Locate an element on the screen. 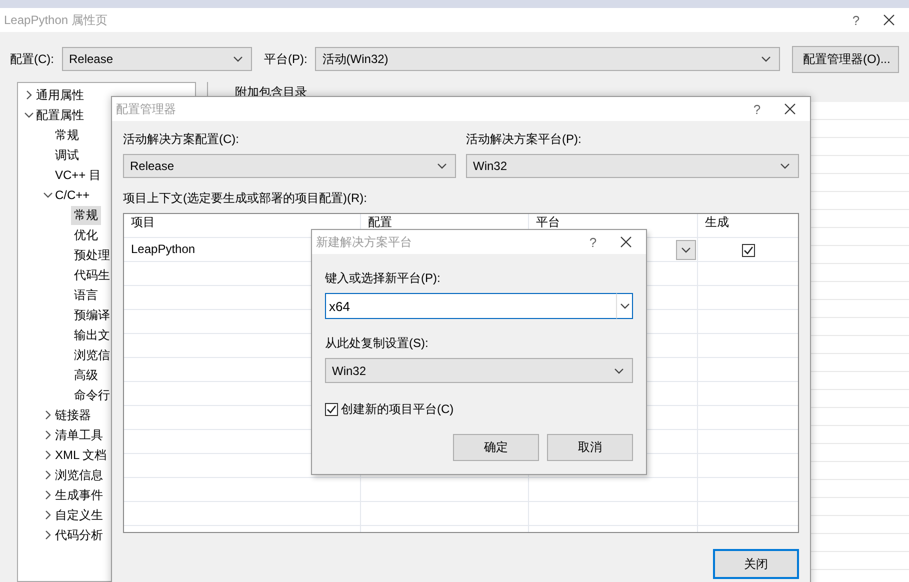 The image size is (909, 582). cancel-button: 取消 is located at coordinates (590, 447).